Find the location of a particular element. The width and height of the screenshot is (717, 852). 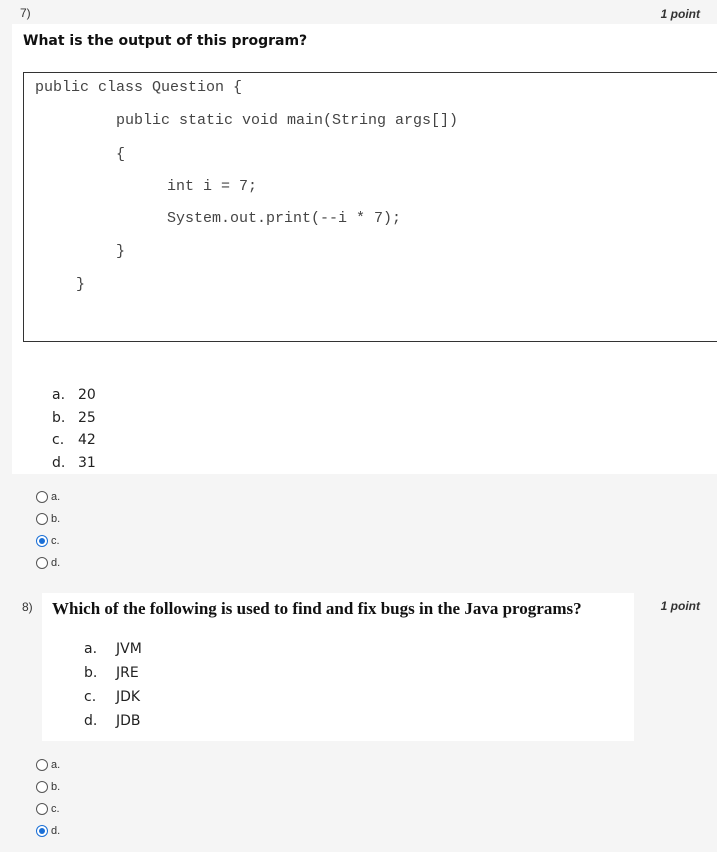

code-line-4: int i = 7; is located at coordinates (212, 186).